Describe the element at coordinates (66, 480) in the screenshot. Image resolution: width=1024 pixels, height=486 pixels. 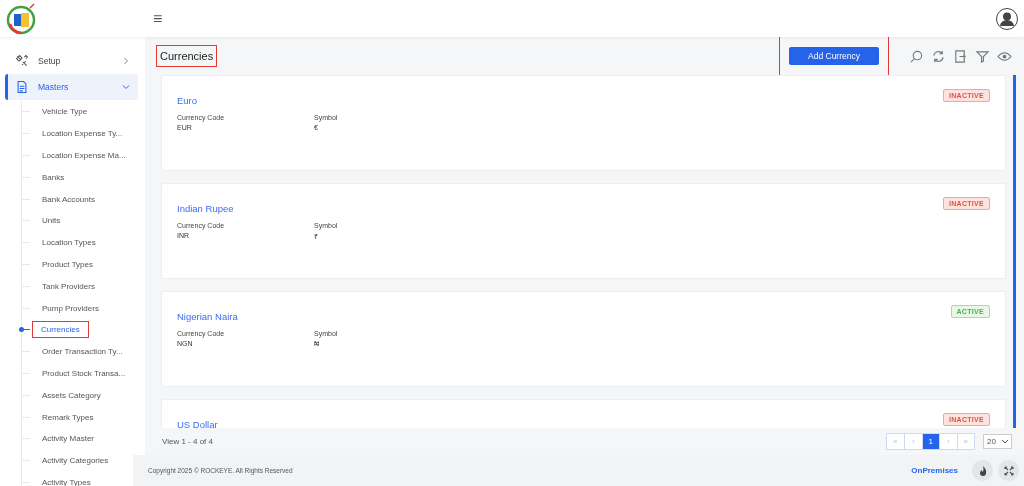
I see `sidebar-item: Activity Types` at that location.